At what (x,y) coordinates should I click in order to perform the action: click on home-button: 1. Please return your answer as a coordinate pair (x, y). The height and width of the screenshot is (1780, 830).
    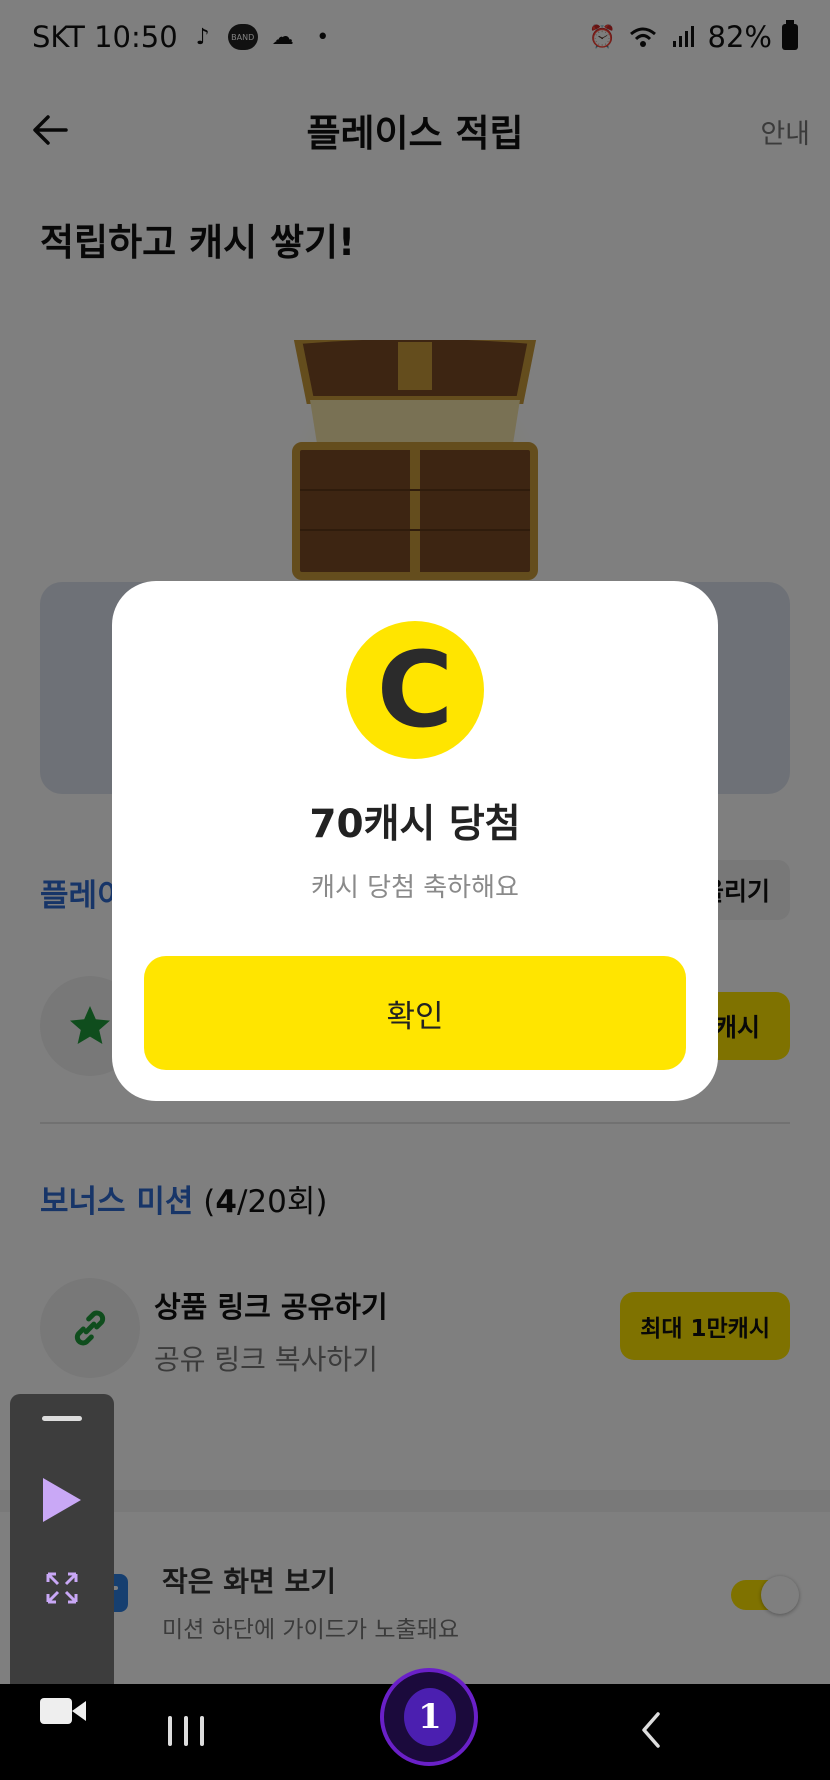
    Looking at the image, I should click on (429, 1717).